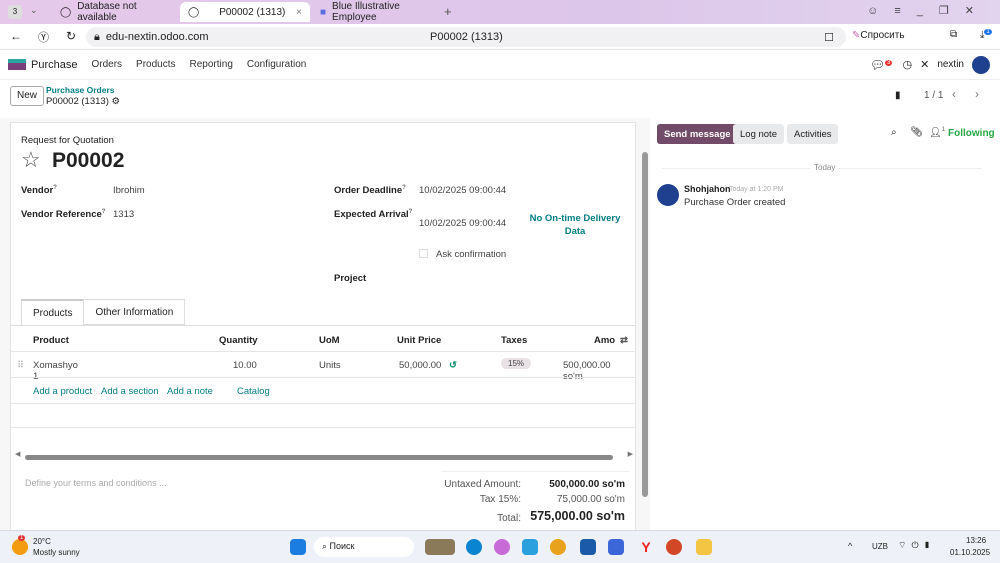 The width and height of the screenshot is (1000, 563). What do you see at coordinates (51, 340) in the screenshot?
I see `col-product: Product` at bounding box center [51, 340].